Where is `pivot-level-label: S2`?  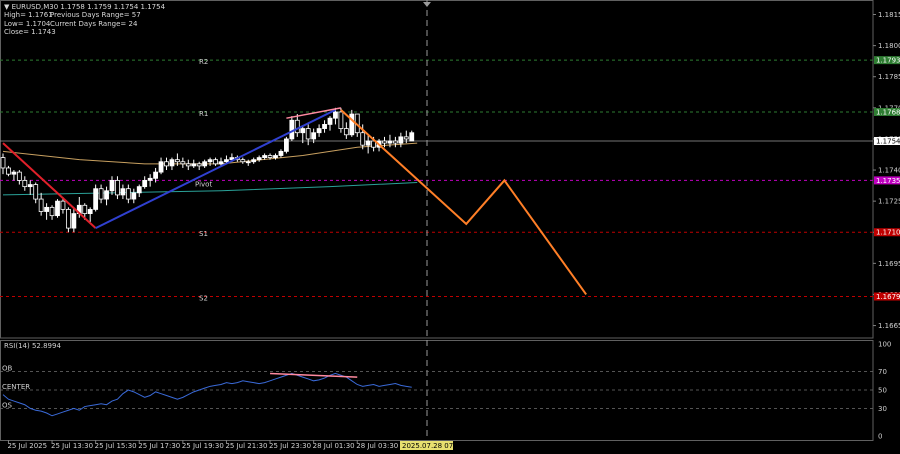 pivot-level-label: S2 is located at coordinates (203, 299).